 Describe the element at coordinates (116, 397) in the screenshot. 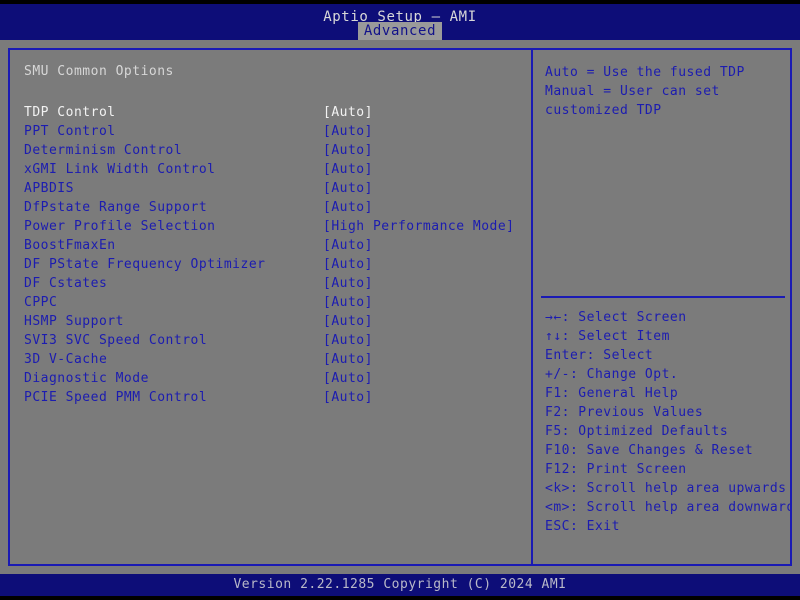

I see `option-label: PCIE Speed PMM Control` at that location.